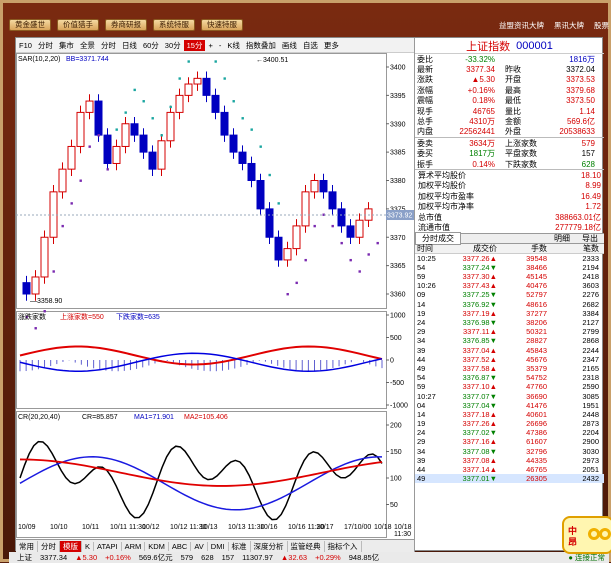  Describe the element at coordinates (509, 46) in the screenshot. I see `quote-title: 上证指数 000001` at that location.